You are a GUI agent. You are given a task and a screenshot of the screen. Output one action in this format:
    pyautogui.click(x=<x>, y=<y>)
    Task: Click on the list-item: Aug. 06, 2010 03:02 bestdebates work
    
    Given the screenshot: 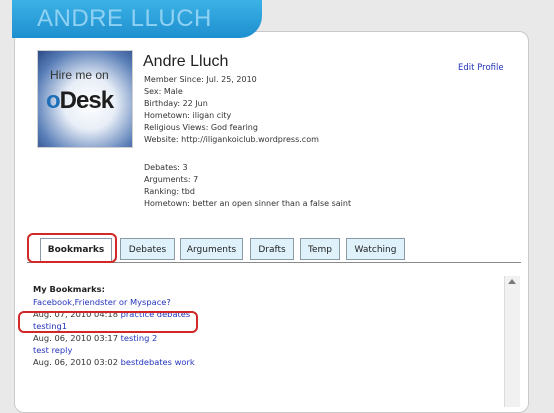 What is the action you would take?
    pyautogui.click(x=114, y=362)
    